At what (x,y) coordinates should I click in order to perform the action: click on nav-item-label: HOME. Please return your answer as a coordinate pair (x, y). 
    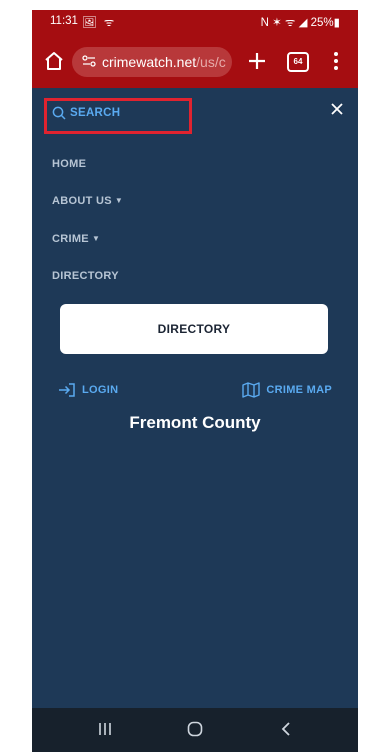
    Looking at the image, I should click on (69, 164).